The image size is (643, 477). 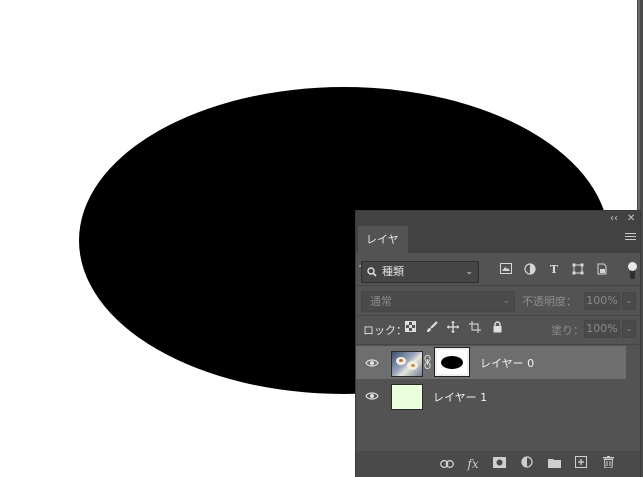 I want to click on add-layer-mask-icon, so click(x=499, y=464).